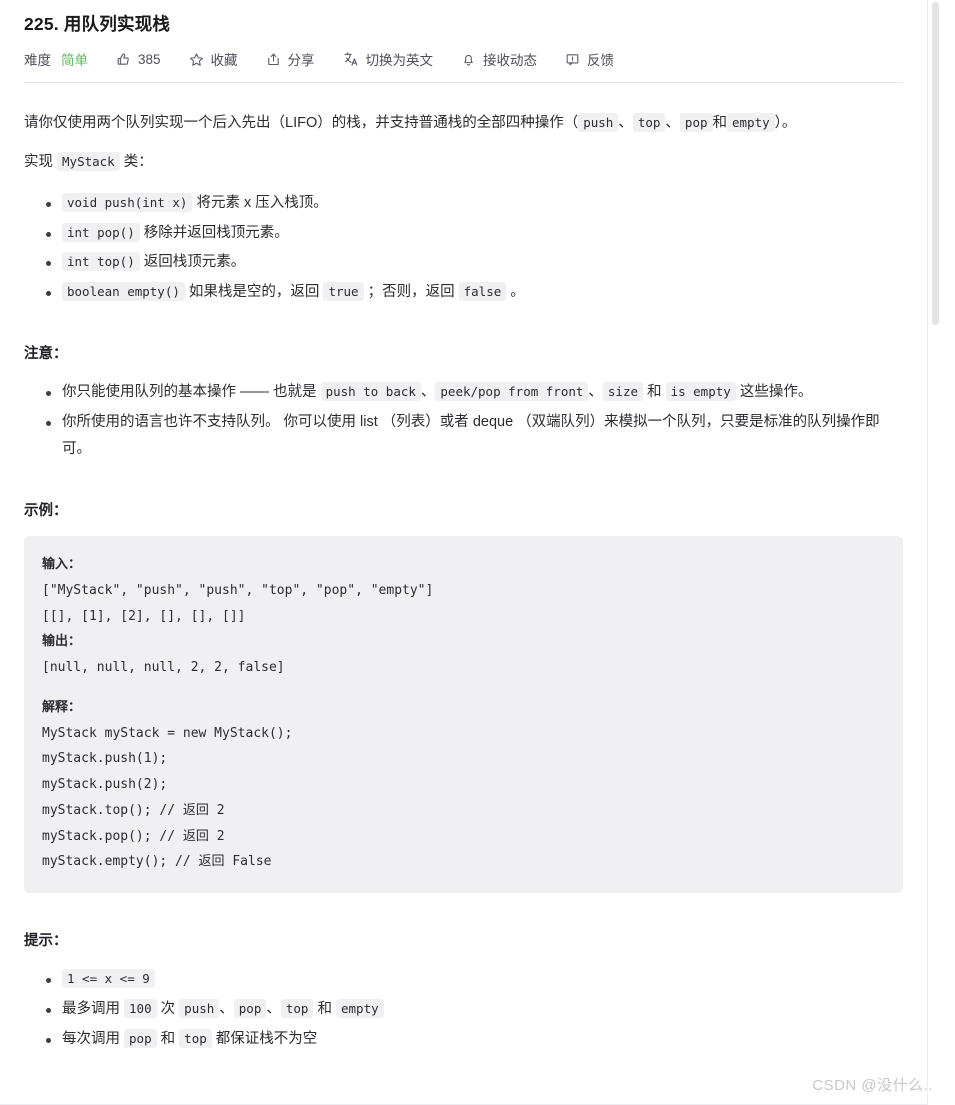 The width and height of the screenshot is (955, 1105). Describe the element at coordinates (468, 59) in the screenshot. I see `bell-icon` at that location.